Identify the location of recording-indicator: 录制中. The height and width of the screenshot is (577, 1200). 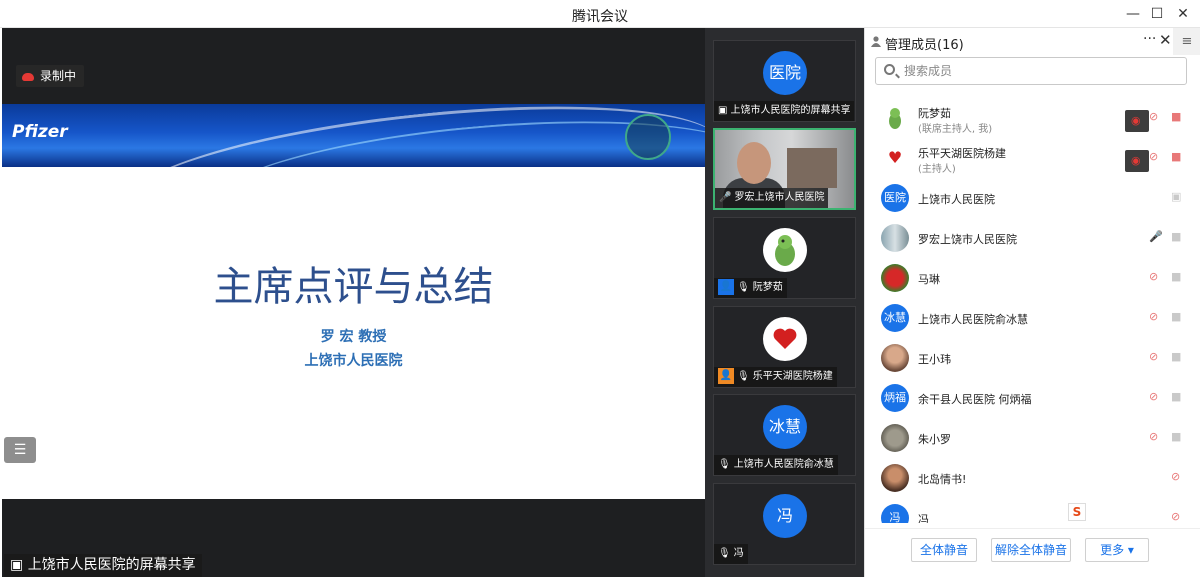
(50, 76).